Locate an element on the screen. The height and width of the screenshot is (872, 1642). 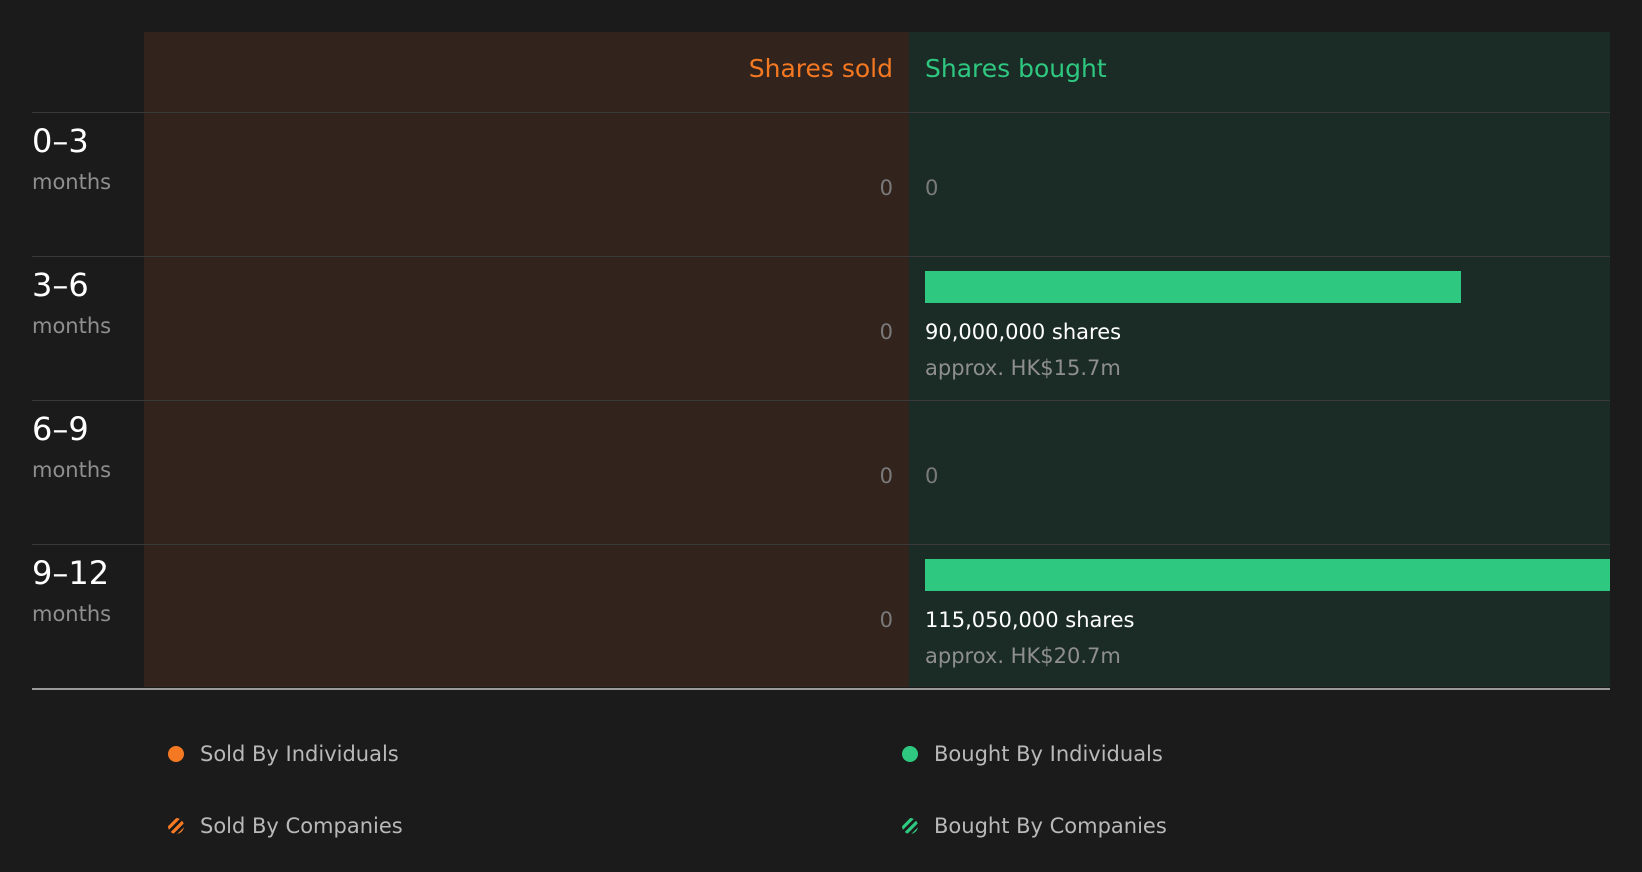
legend-label: Bought By Companies is located at coordinates (1050, 826).